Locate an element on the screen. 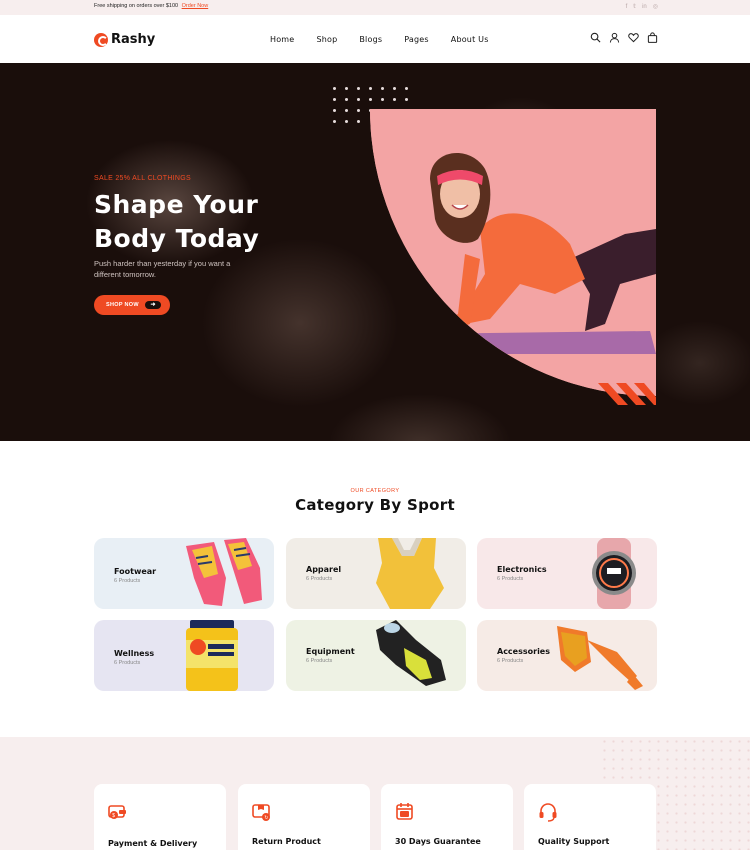  category-name: Accessories is located at coordinates (523, 651).